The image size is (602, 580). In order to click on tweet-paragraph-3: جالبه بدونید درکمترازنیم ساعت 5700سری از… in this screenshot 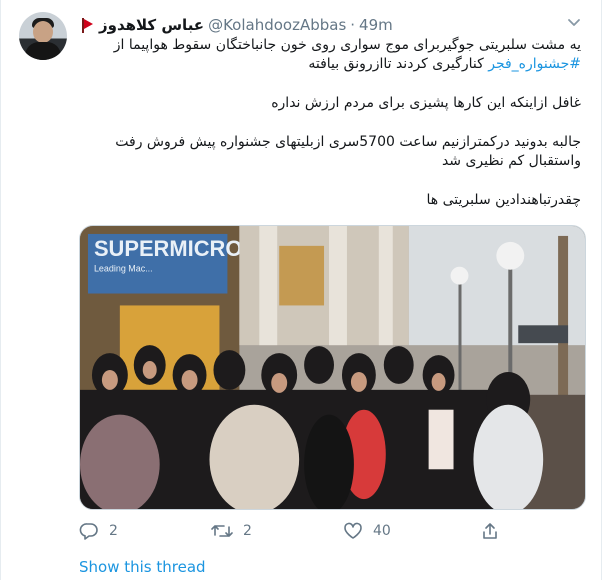, I will do `click(348, 151)`.